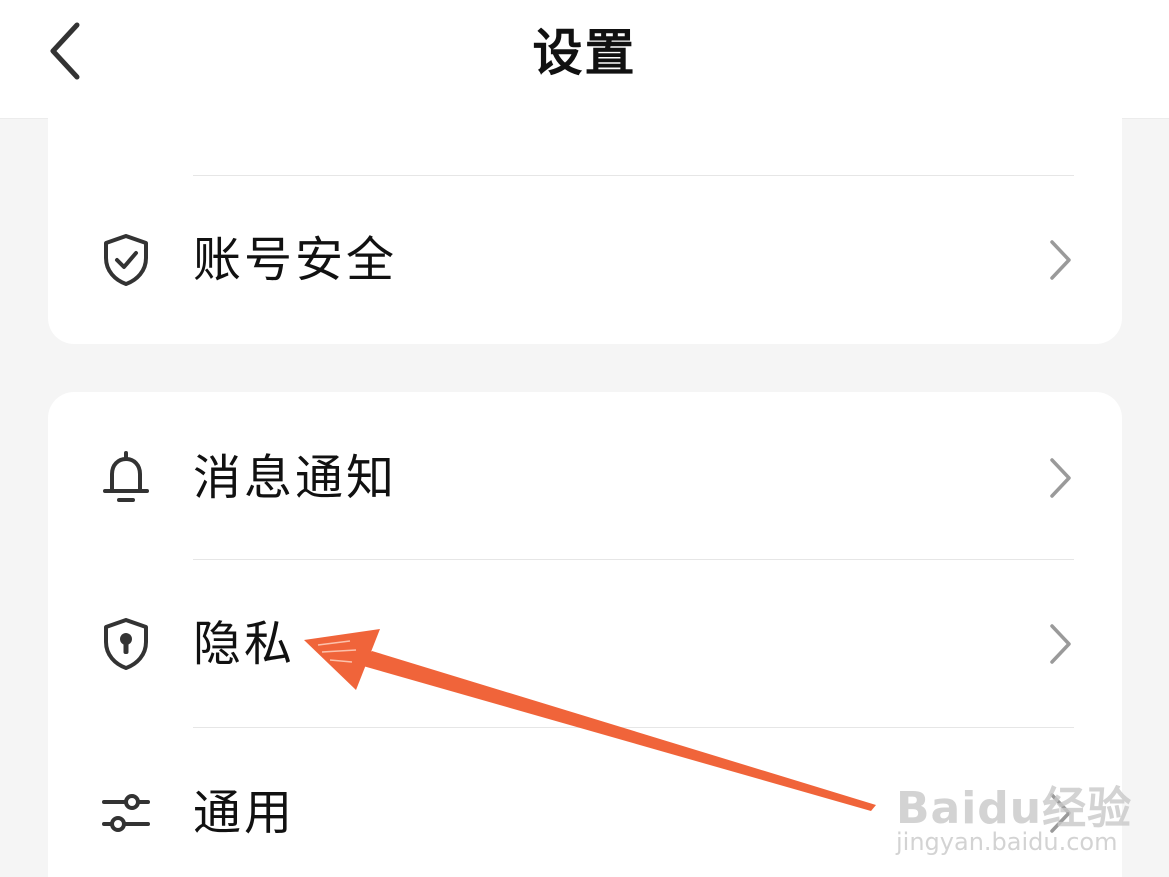 This screenshot has height=877, width=1169. I want to click on watermark: Baidu经验 jingyan.baidu.com, so click(1016, 805).